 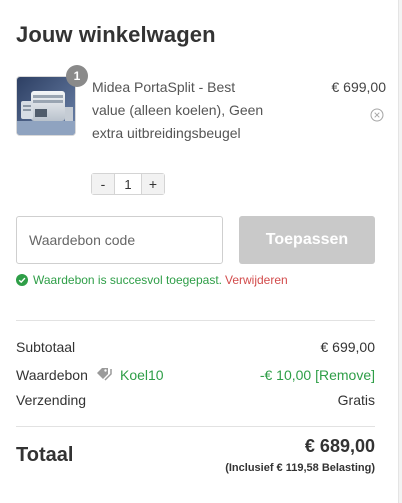 I want to click on check-circle-icon, so click(x=22, y=280).